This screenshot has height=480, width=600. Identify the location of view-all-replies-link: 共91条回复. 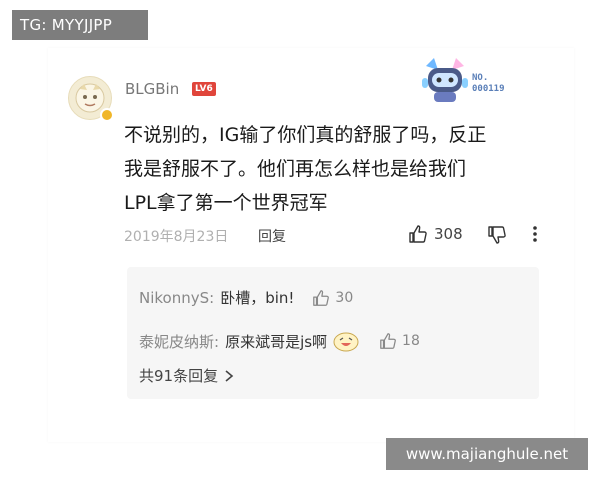
(186, 375).